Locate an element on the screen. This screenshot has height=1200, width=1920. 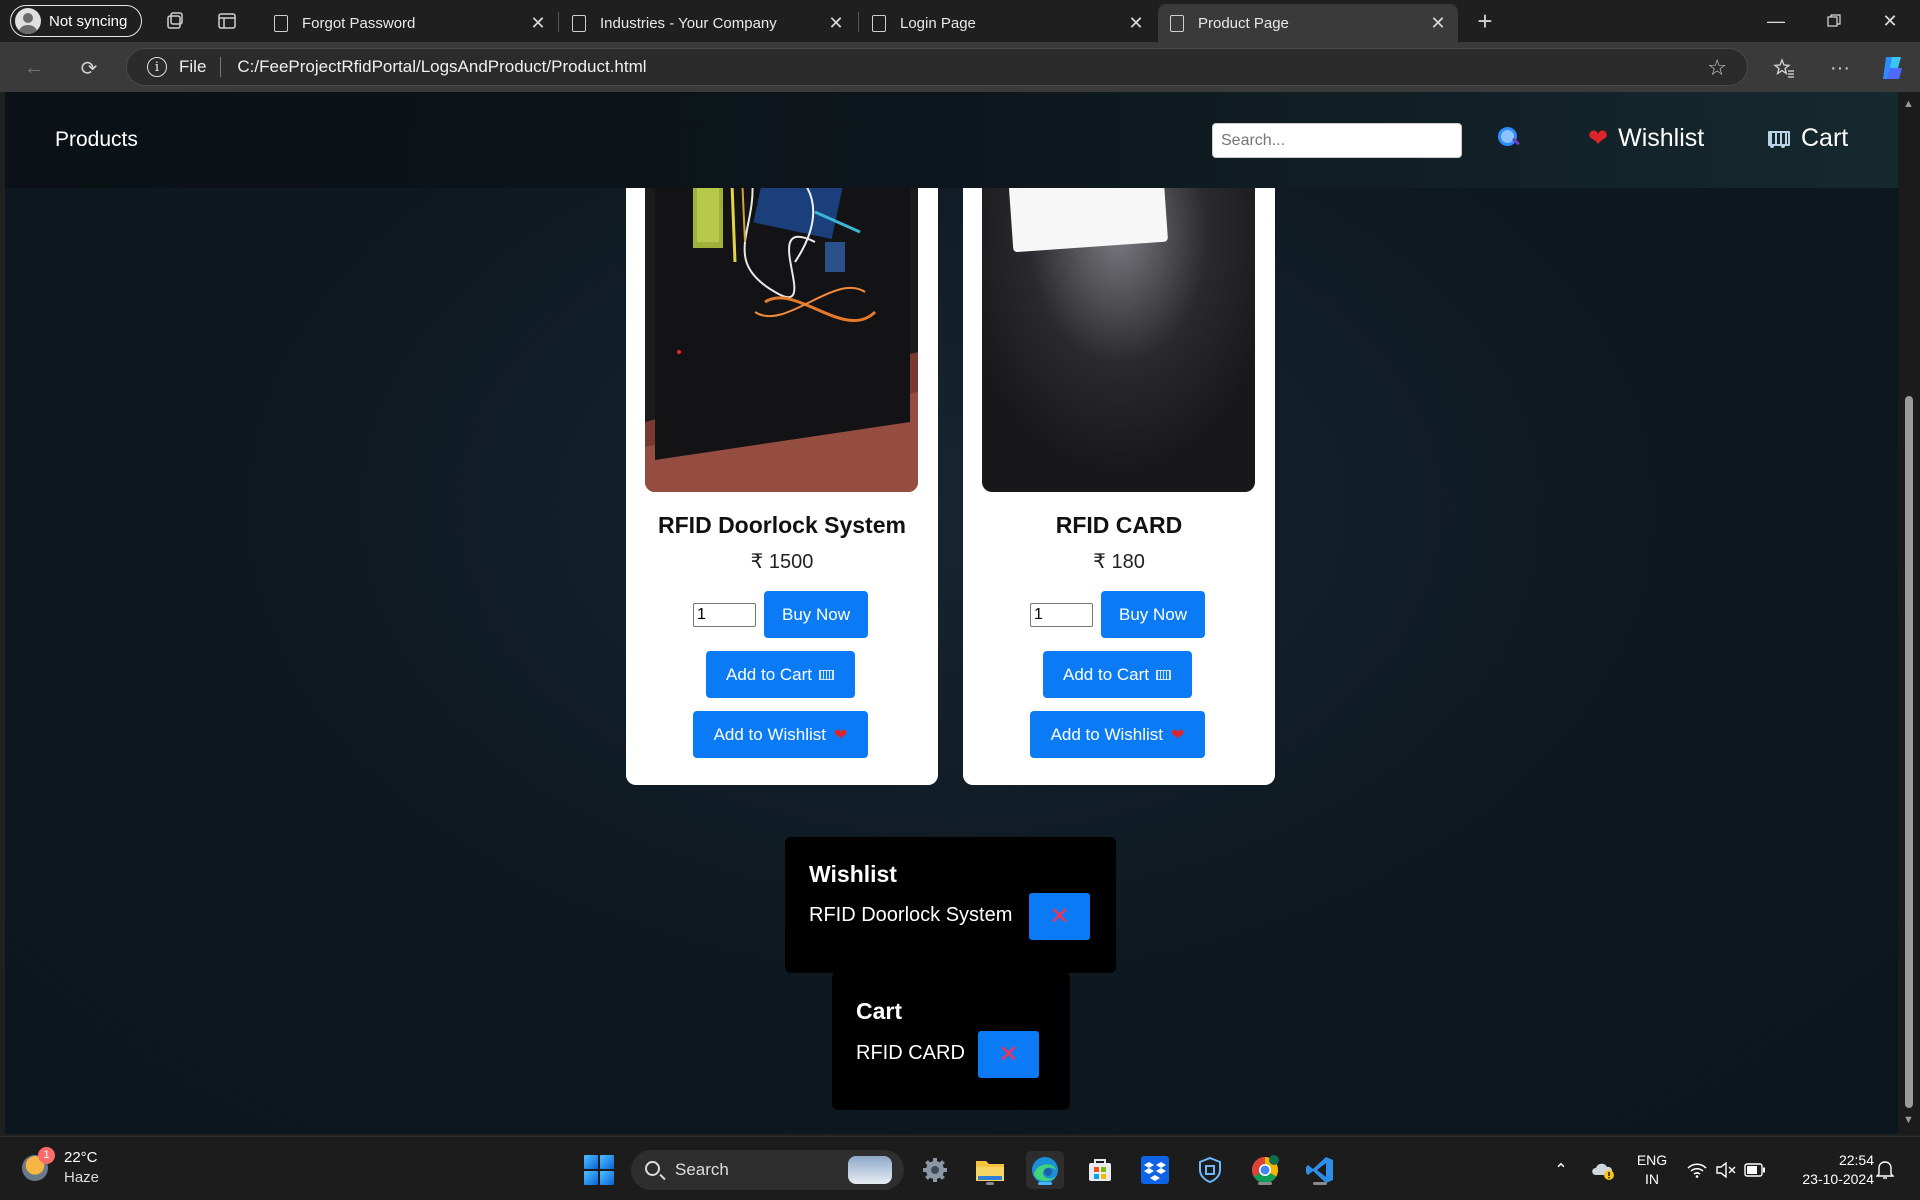
scroll-up-arrow-icon: ▲ is located at coordinates (1908, 104).